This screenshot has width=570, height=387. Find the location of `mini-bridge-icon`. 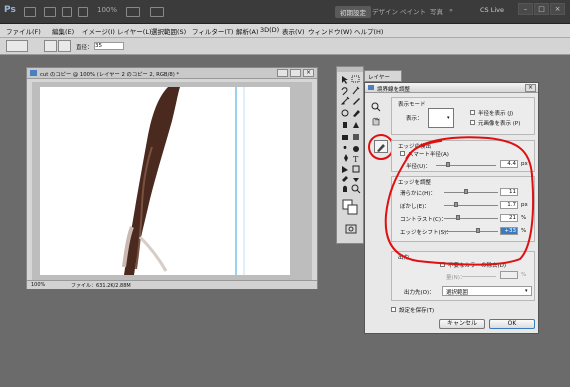

mini-bridge-icon is located at coordinates (50, 12).